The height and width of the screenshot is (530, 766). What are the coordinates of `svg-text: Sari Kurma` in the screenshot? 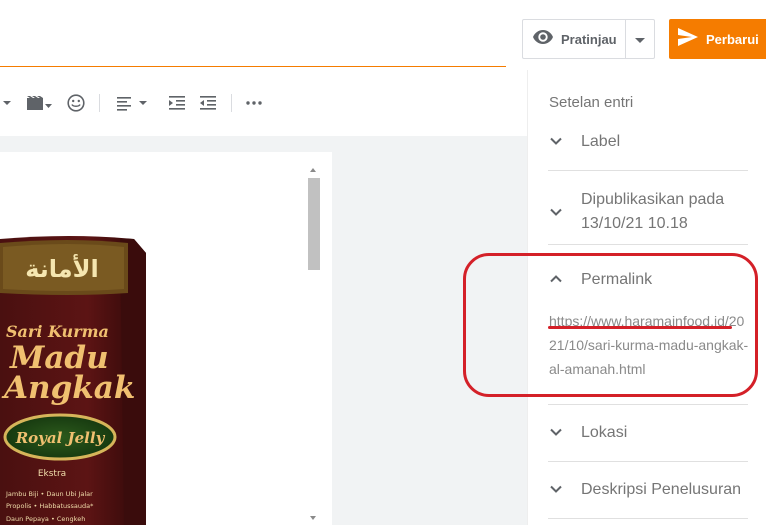 It's located at (57, 331).